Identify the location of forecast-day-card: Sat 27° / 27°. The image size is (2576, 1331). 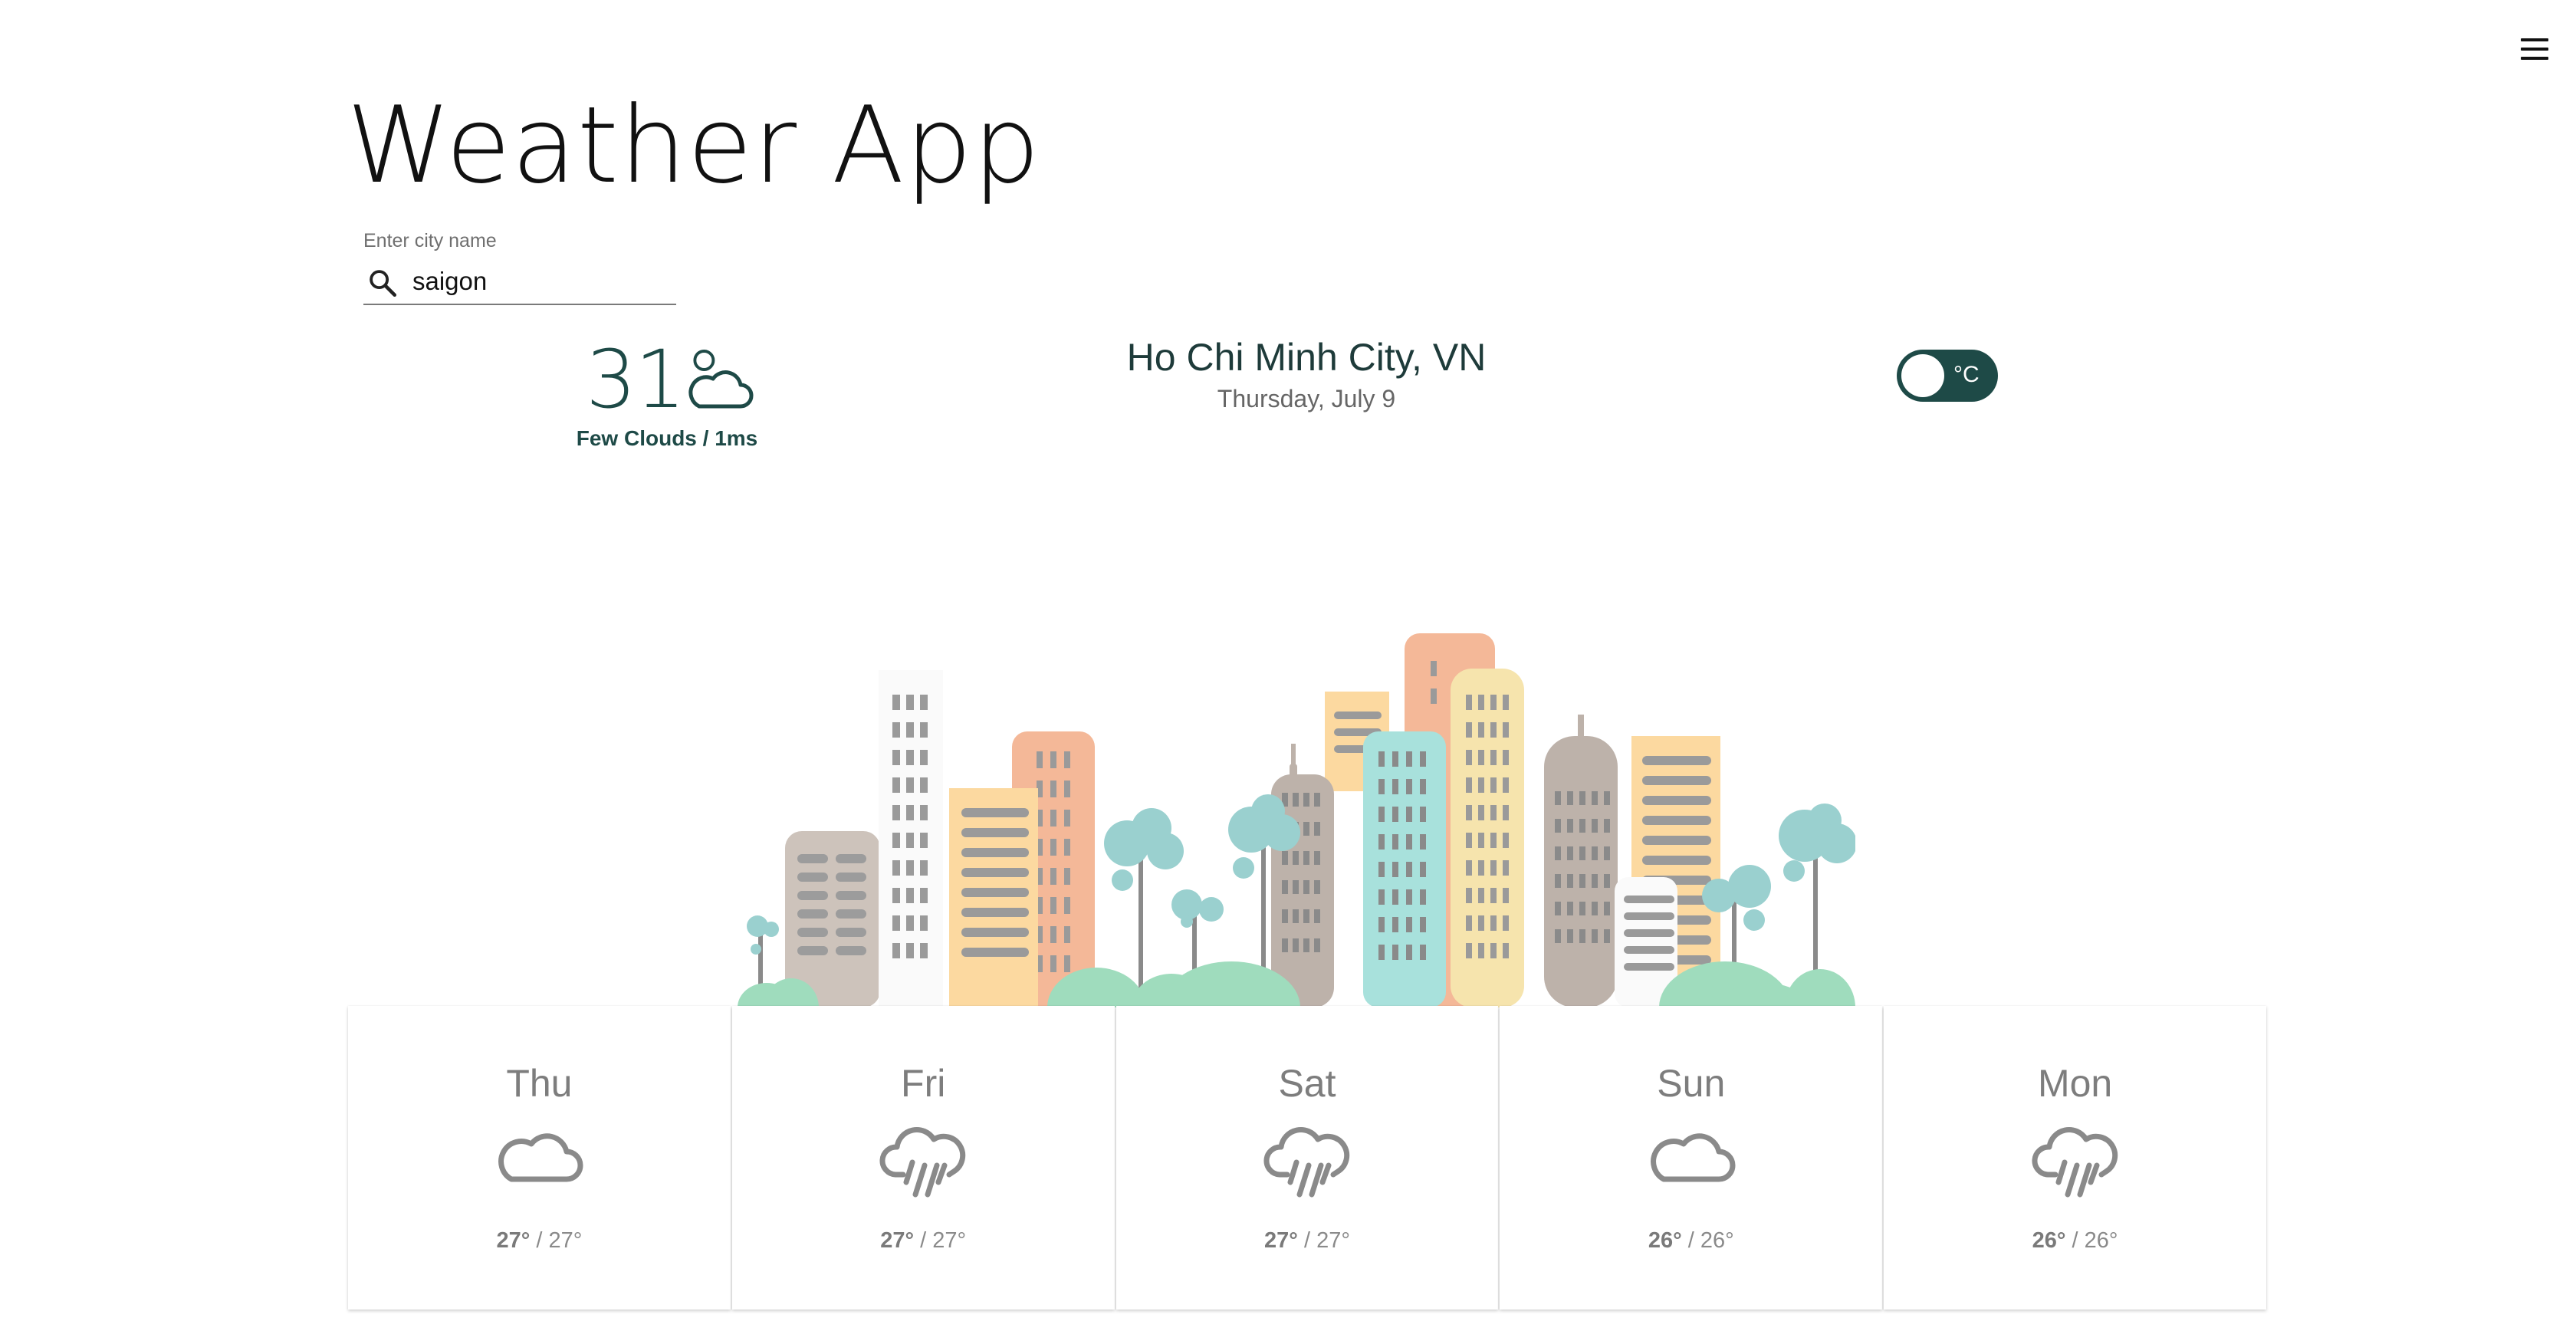
(1308, 1158).